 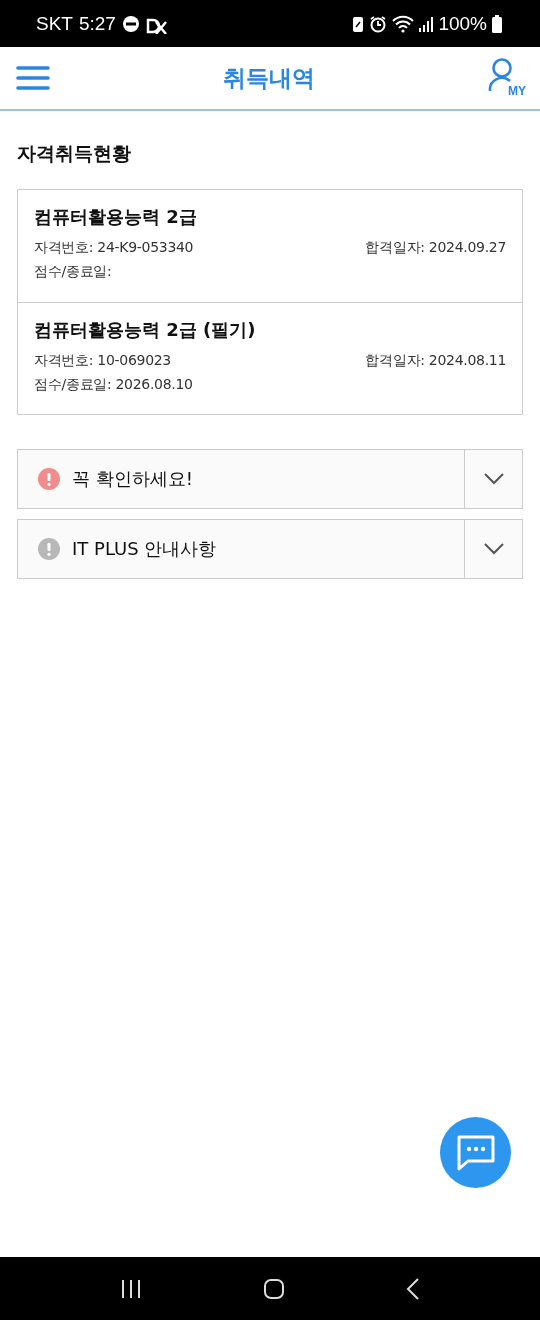 What do you see at coordinates (274, 1288) in the screenshot?
I see `home-icon` at bounding box center [274, 1288].